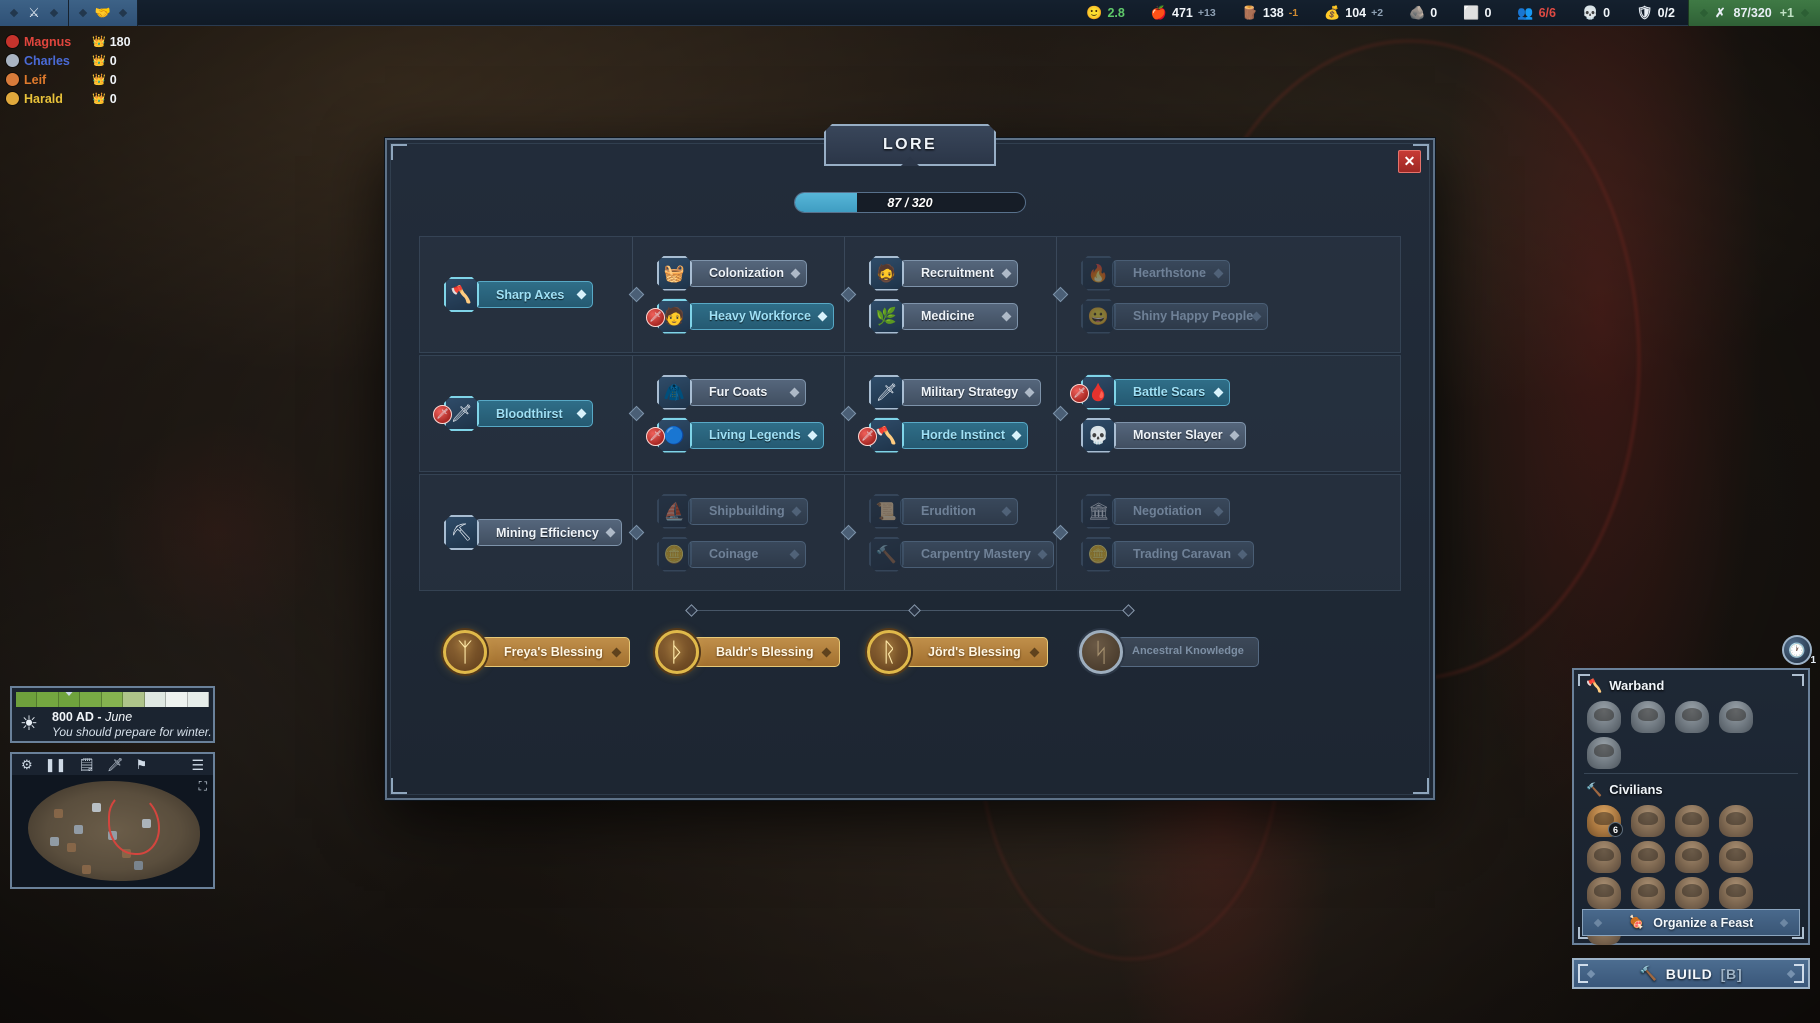  I want to click on pause-button: ❚❚, so click(56, 764).